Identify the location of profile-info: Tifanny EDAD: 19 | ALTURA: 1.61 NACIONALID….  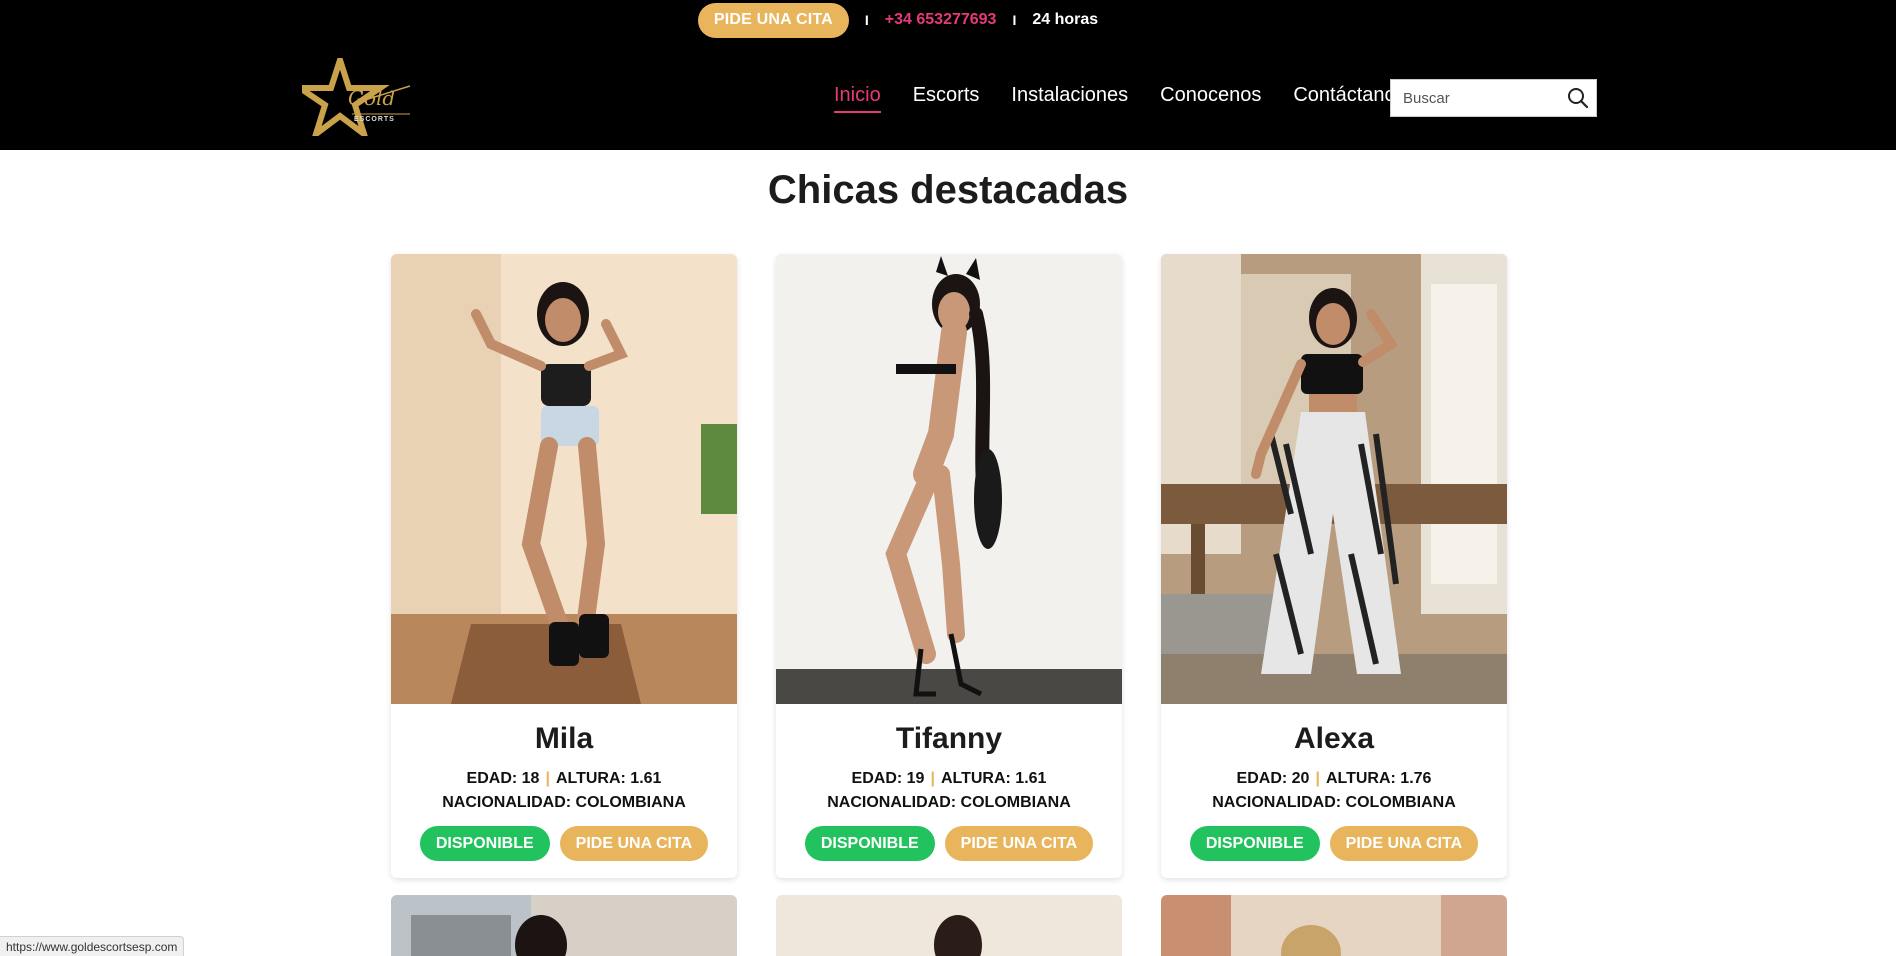
(949, 791).